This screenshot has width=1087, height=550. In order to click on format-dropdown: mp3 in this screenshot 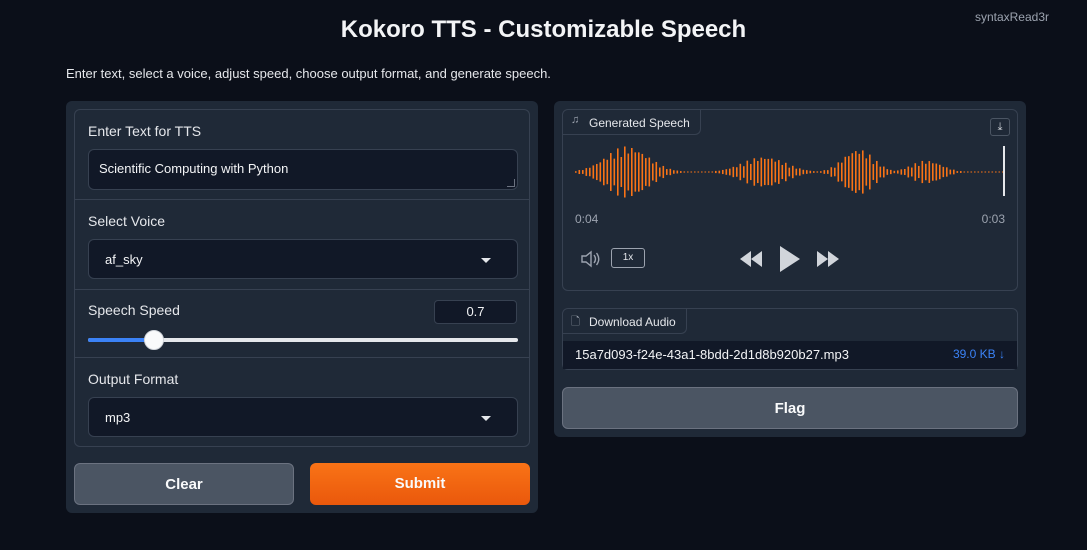, I will do `click(303, 417)`.